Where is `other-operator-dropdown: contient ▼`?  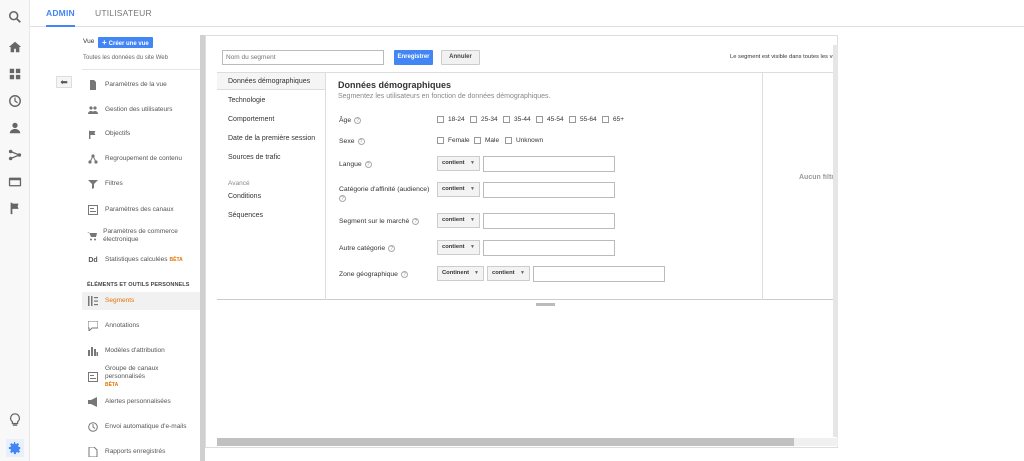
other-operator-dropdown: contient ▼ is located at coordinates (458, 247).